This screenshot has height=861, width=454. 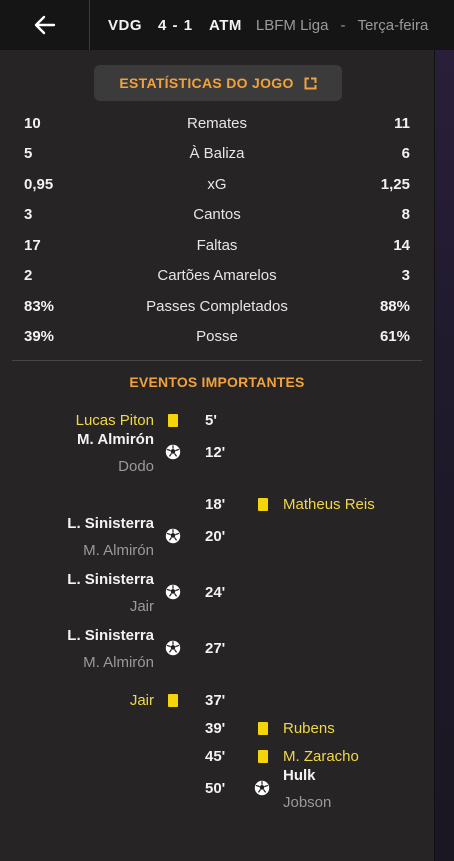 I want to click on stat-row: 0,95 xG 1,25, so click(x=217, y=184).